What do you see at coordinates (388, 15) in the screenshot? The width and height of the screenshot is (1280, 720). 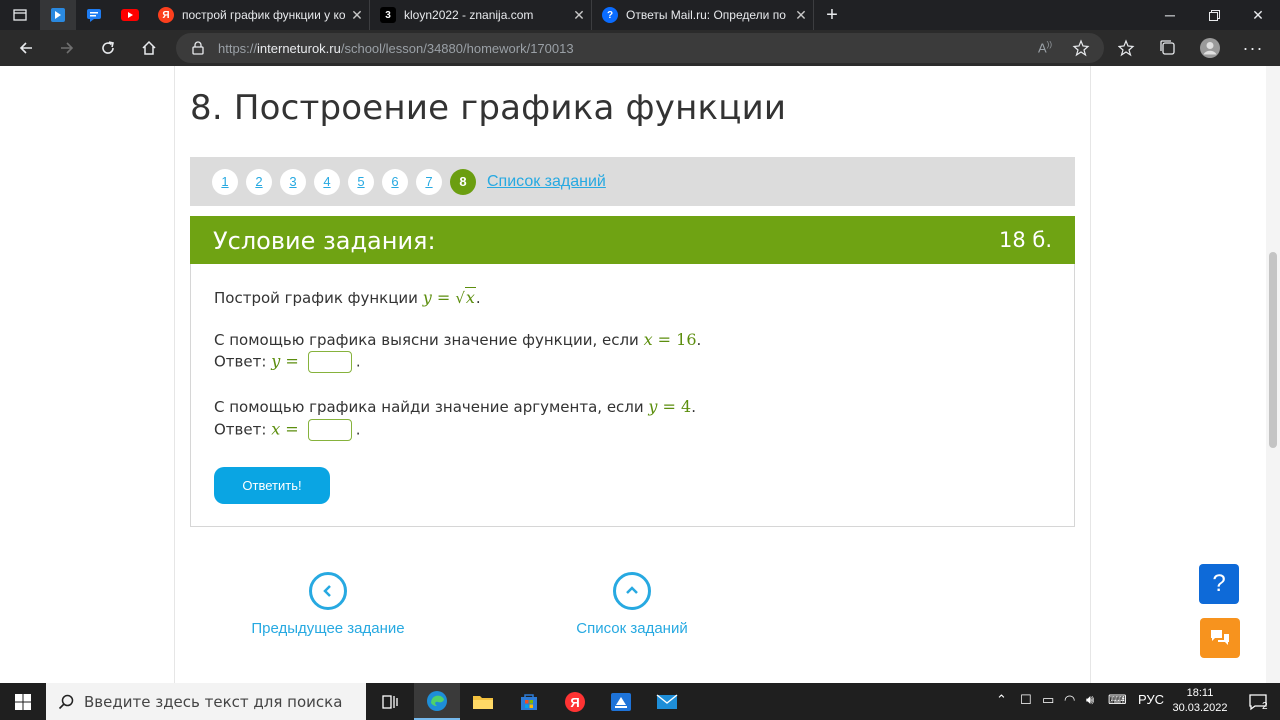 I see `znanija-icon: 3` at bounding box center [388, 15].